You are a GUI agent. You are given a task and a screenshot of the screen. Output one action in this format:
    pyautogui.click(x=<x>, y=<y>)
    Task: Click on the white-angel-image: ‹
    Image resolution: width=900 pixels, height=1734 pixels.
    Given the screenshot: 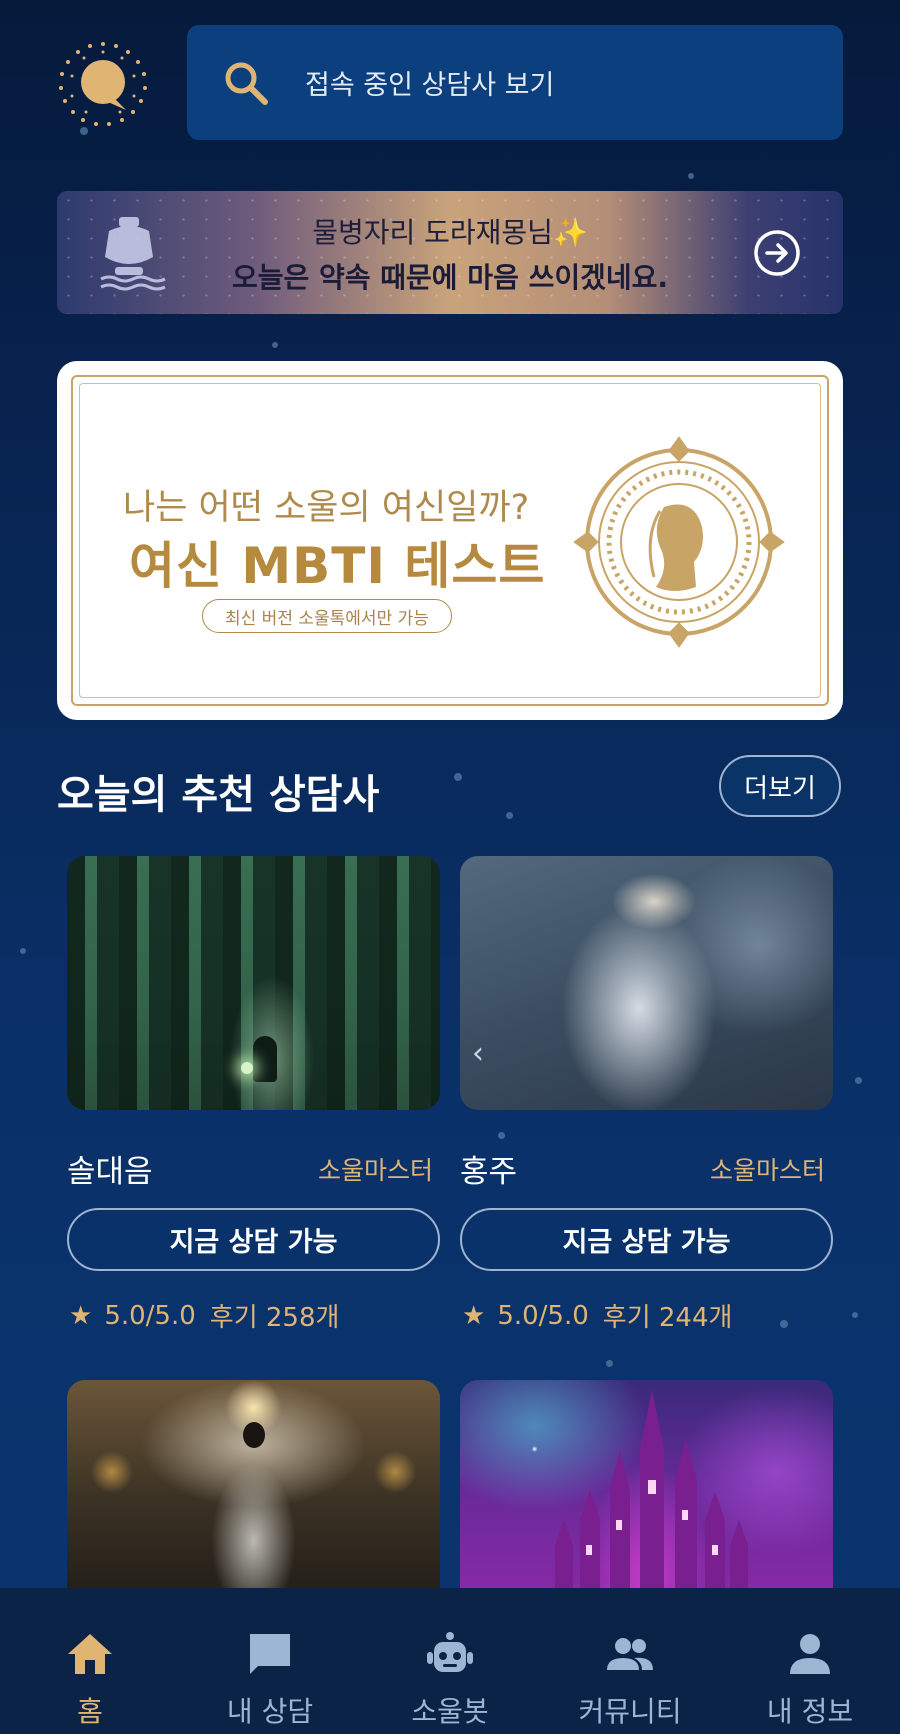 What is the action you would take?
    pyautogui.click(x=478, y=1053)
    